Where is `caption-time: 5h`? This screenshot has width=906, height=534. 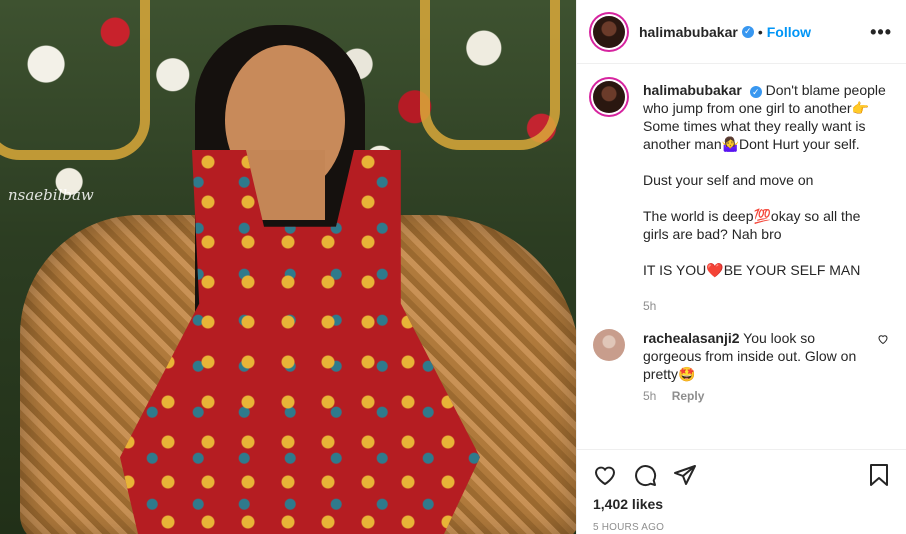 caption-time: 5h is located at coordinates (766, 306).